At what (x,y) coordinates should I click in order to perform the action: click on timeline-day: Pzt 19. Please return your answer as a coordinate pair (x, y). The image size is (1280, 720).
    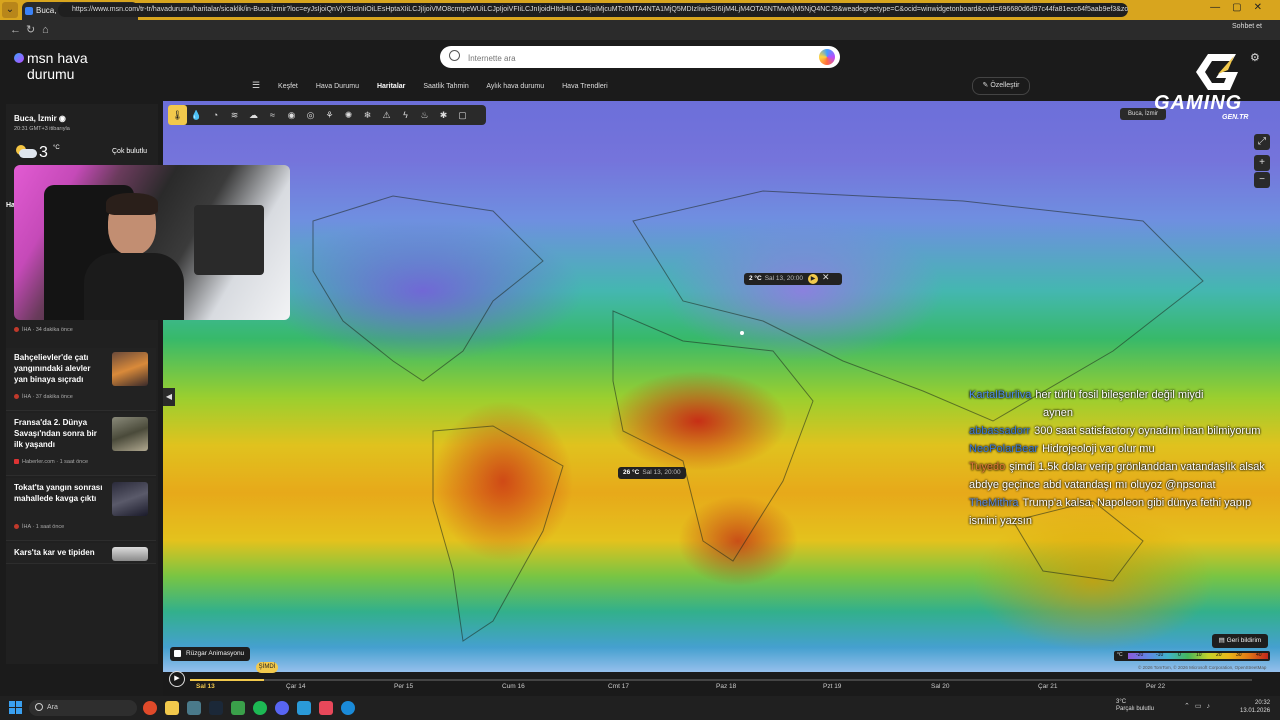
    Looking at the image, I should click on (832, 686).